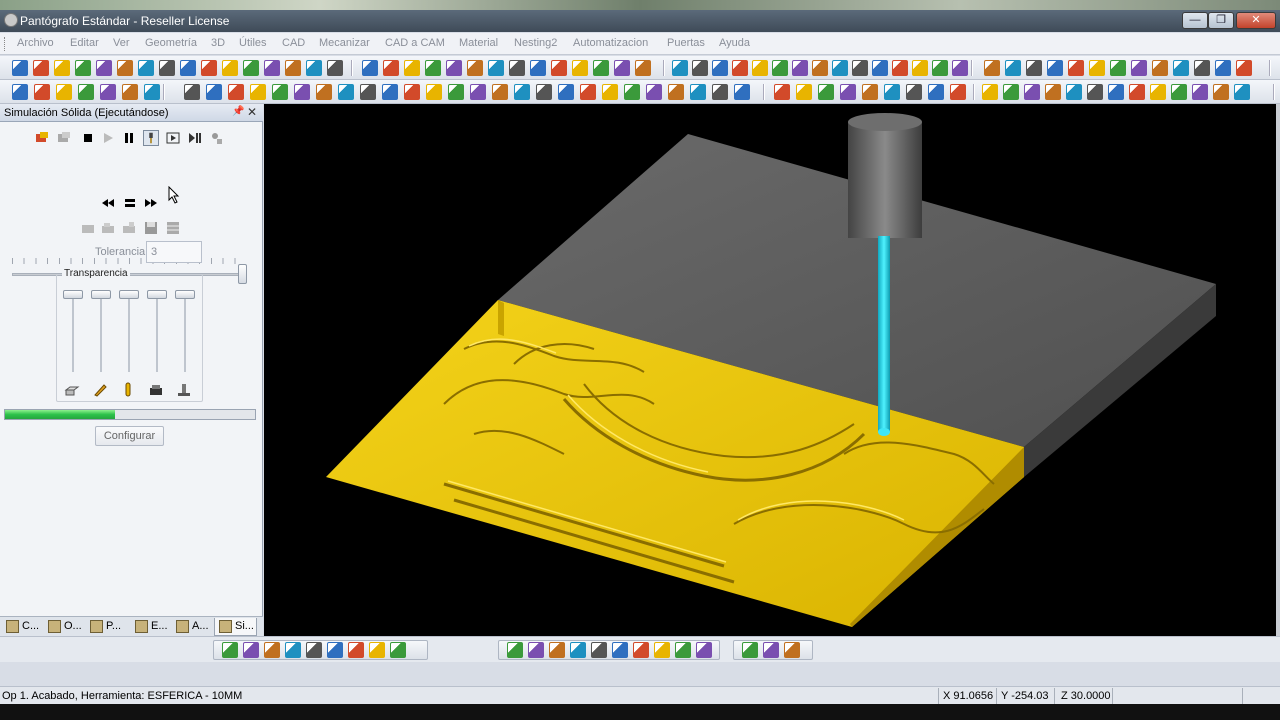 The height and width of the screenshot is (720, 1280). I want to click on save-icon, so click(151, 228).